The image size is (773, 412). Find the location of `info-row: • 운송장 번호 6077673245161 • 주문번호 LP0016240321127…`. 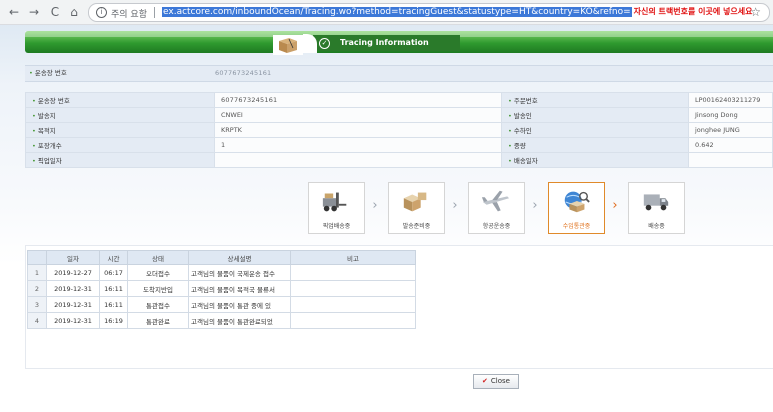

info-row: • 운송장 번호 6077673245161 • 주문번호 LP0016240321127… is located at coordinates (399, 100).